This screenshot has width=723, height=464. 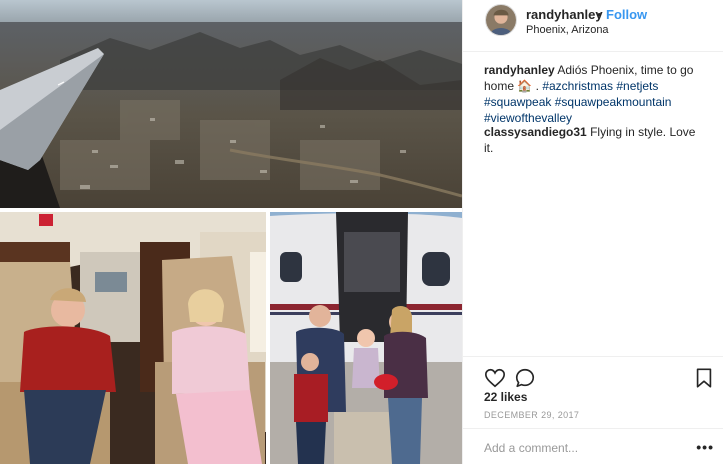 What do you see at coordinates (525, 378) in the screenshot?
I see `comment-bubble-icon` at bounding box center [525, 378].